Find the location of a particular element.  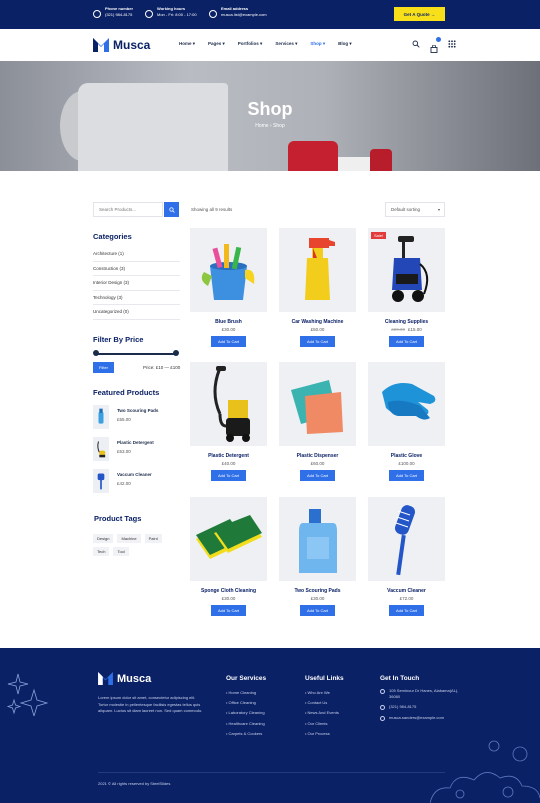

footer-useful-link: • Our Process is located at coordinates (322, 734).